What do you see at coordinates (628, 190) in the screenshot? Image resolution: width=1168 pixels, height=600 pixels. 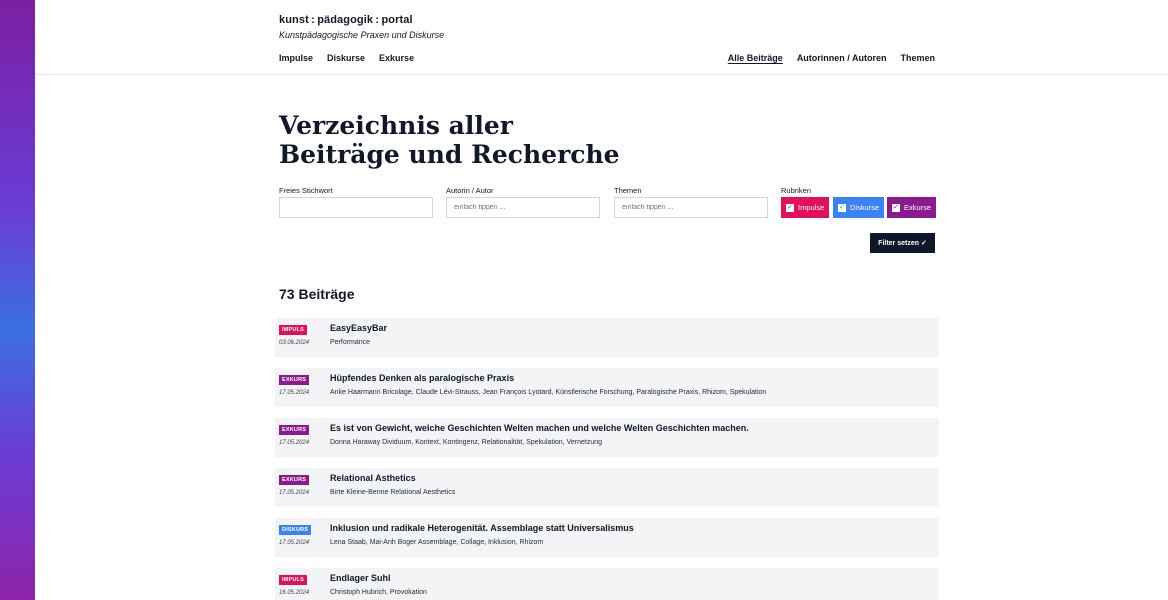 I see `themes-label: Themen` at bounding box center [628, 190].